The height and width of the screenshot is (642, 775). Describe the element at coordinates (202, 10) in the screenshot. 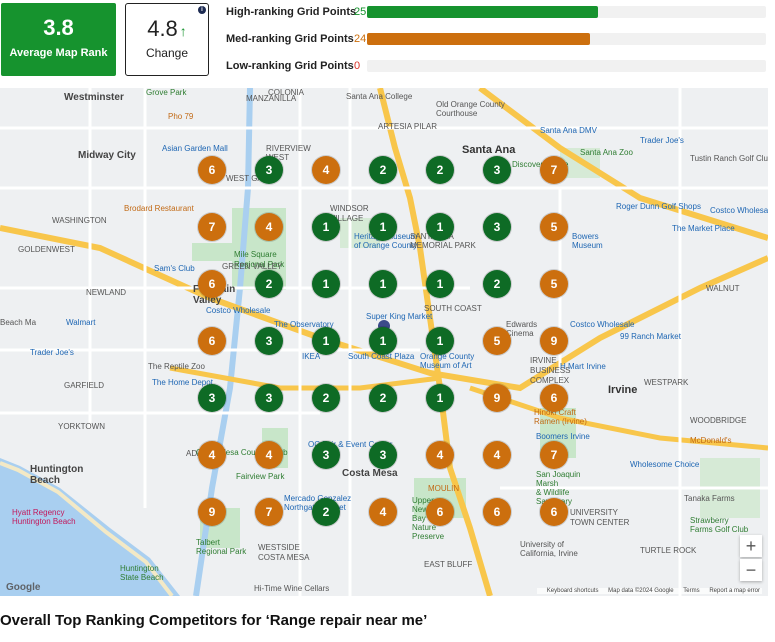

I see `info-icon: i` at that location.